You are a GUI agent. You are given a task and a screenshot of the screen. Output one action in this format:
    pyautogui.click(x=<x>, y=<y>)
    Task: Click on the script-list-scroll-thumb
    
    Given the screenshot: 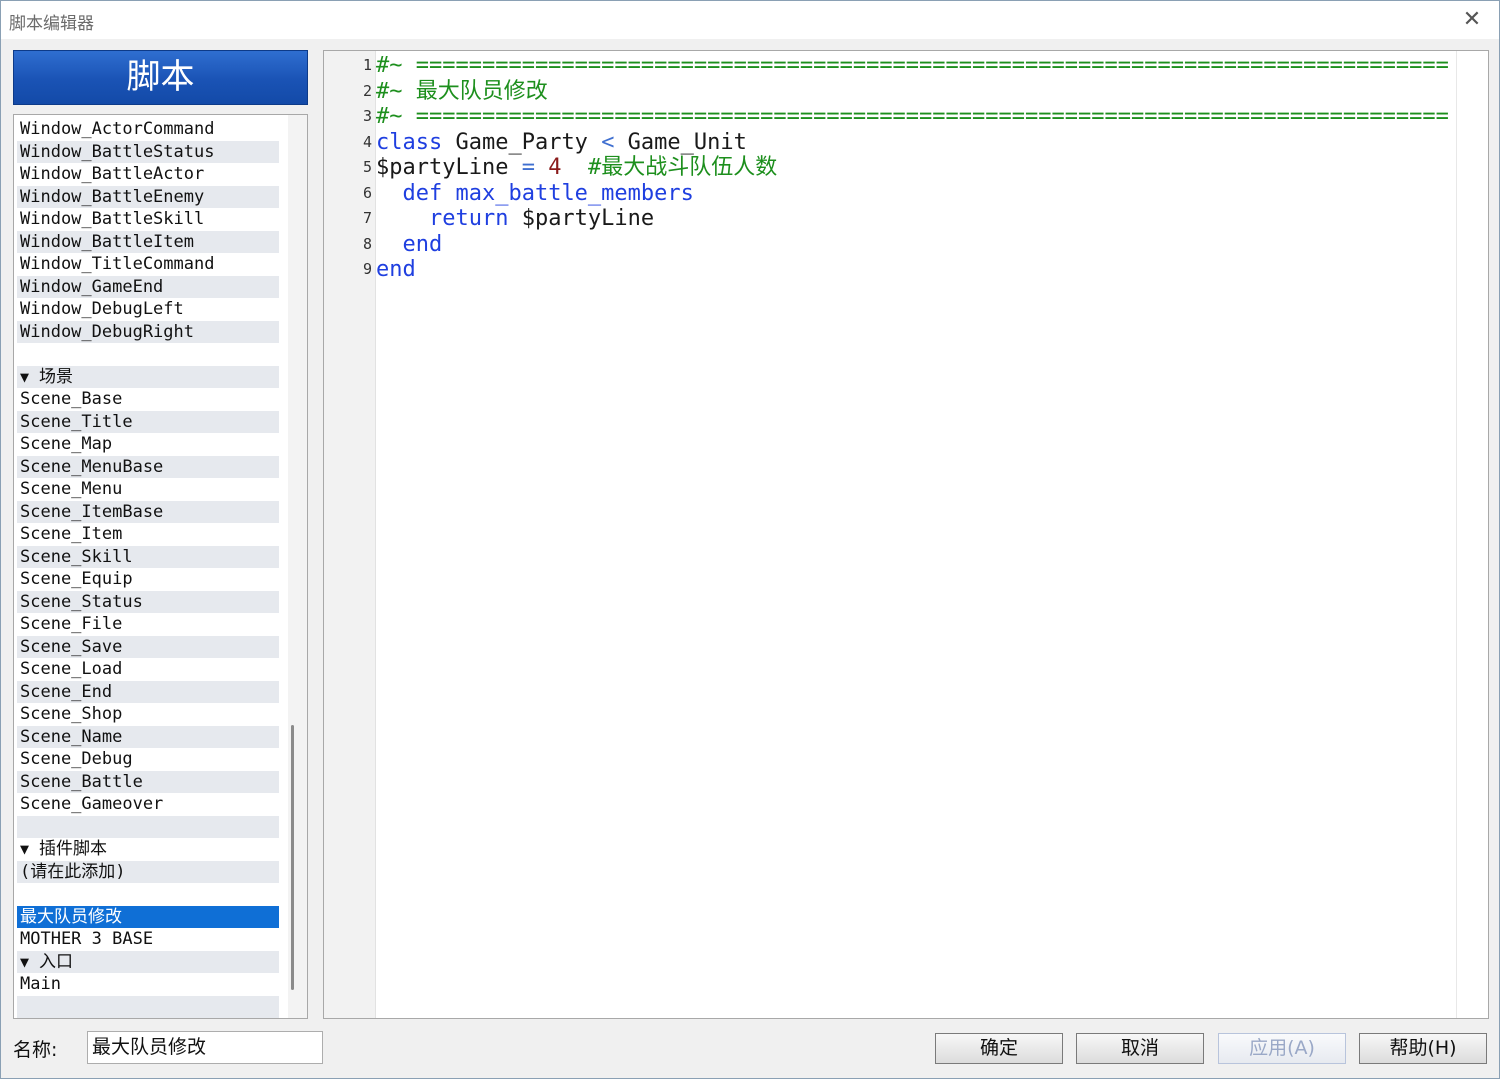 What is the action you would take?
    pyautogui.click(x=292, y=857)
    